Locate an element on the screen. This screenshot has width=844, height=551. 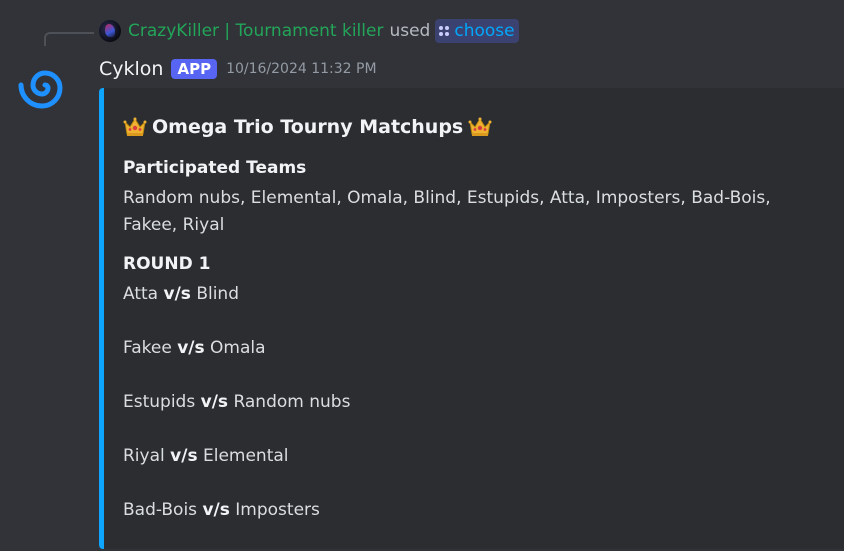
matchup-row: Atta v/s Blind is located at coordinates (181, 294).